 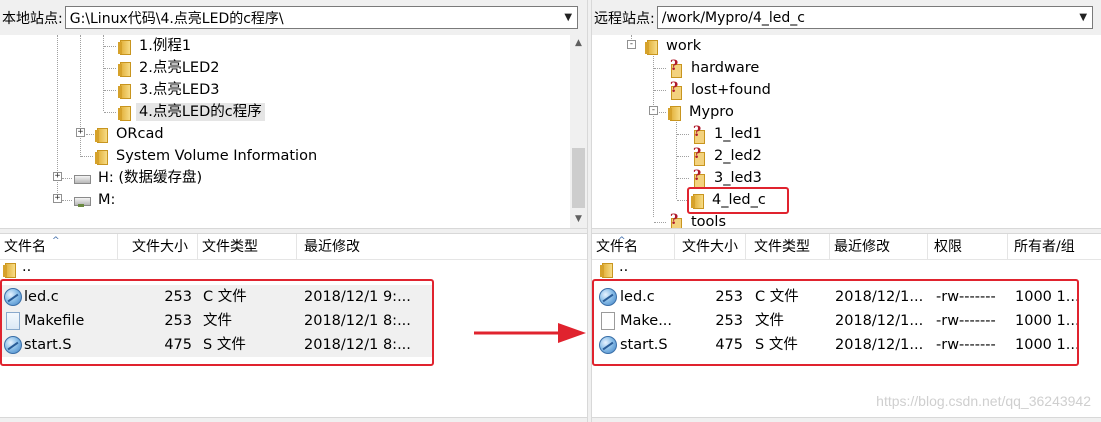 I want to click on column-label: 文件名, so click(x=617, y=247).